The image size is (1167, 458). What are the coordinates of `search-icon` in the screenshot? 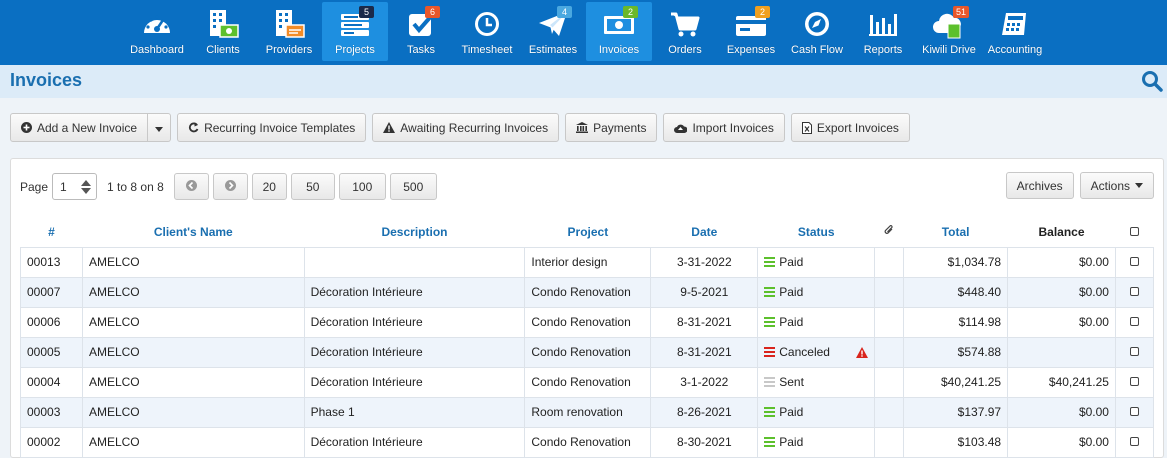 It's located at (1152, 82).